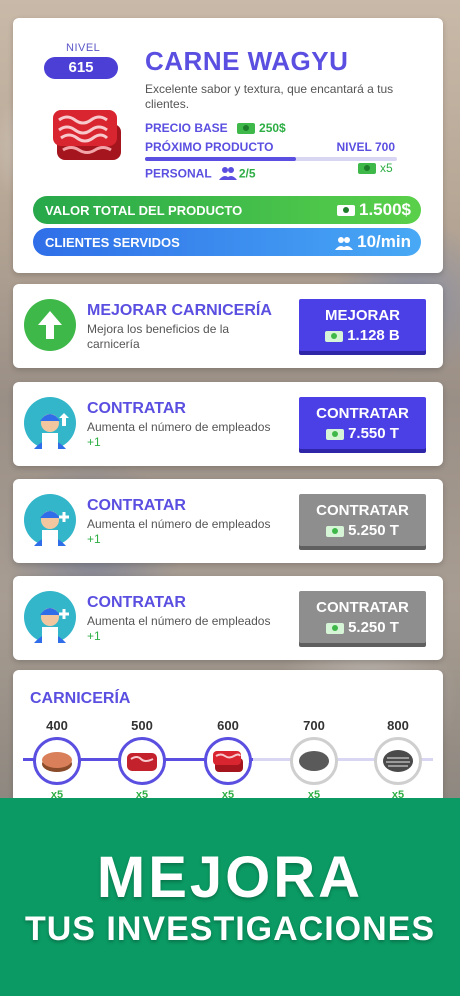  What do you see at coordinates (362, 315) in the screenshot?
I see `button-label: MEJORAR` at bounding box center [362, 315].